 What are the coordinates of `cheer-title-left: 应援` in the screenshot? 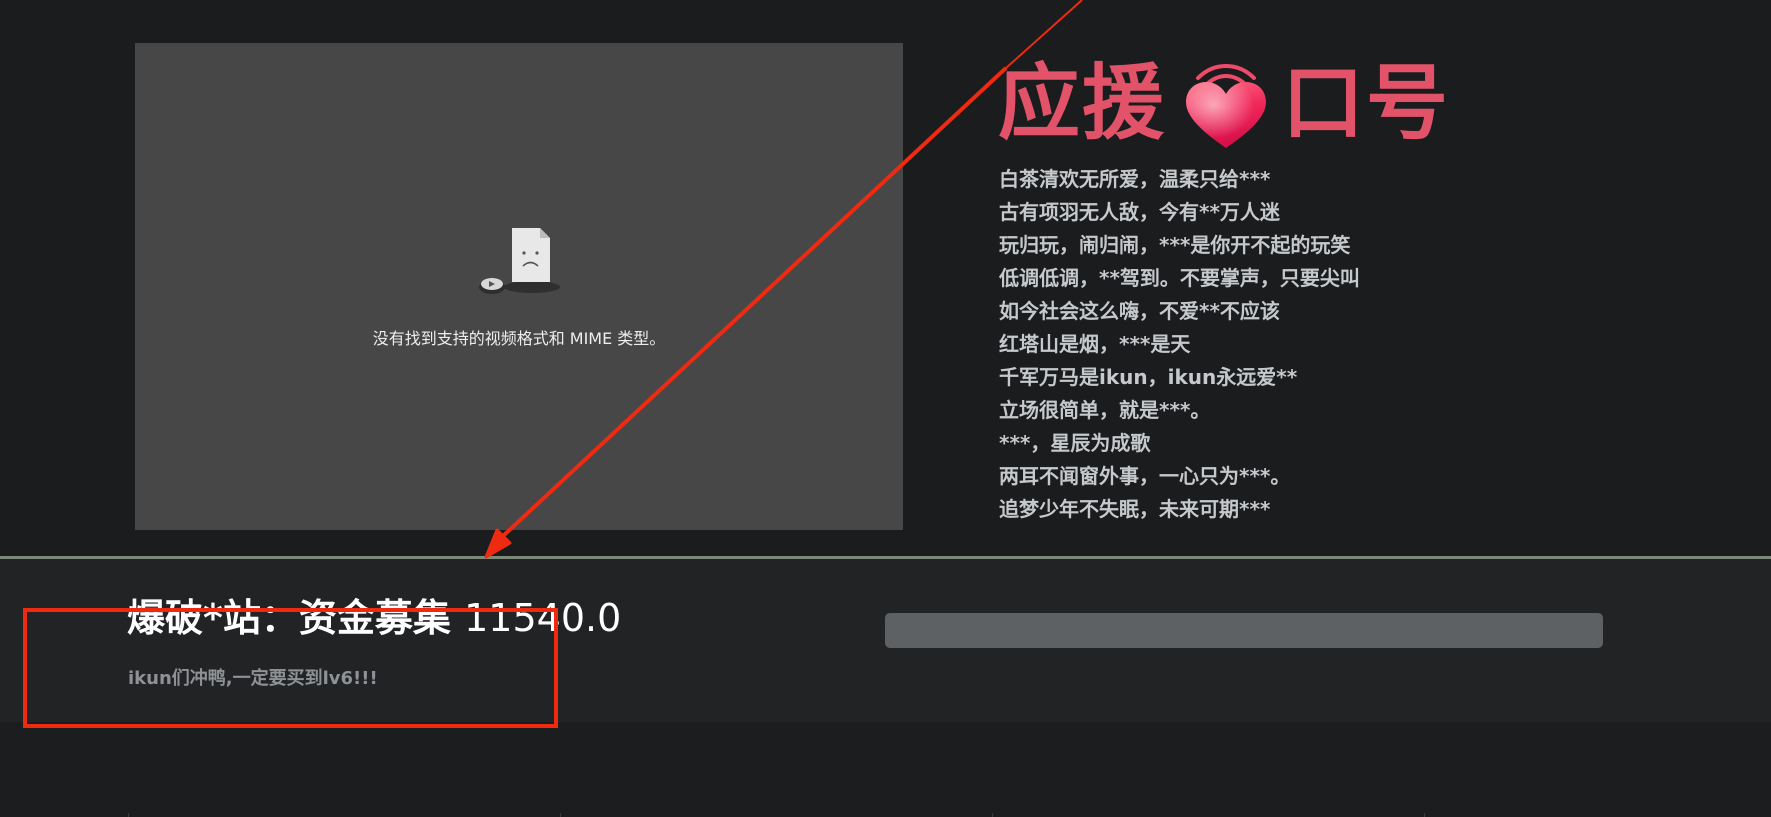 It's located at (1082, 103).